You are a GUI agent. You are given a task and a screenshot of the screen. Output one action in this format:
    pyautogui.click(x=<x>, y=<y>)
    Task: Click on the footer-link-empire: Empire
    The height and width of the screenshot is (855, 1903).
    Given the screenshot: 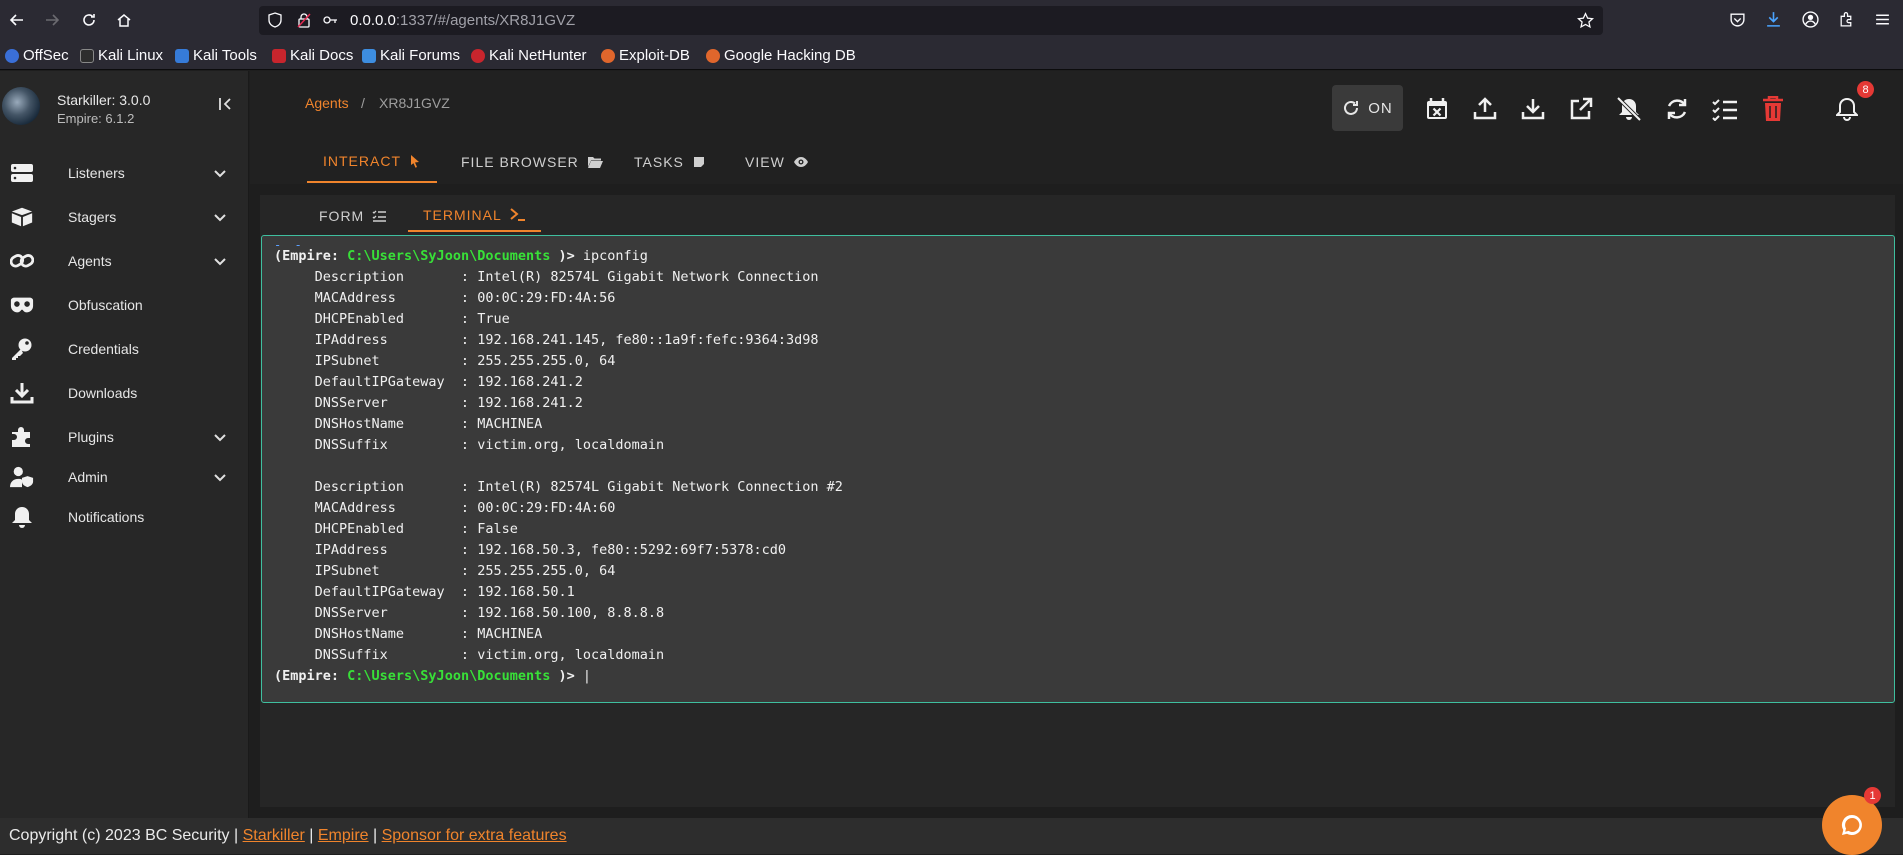 What is the action you would take?
    pyautogui.click(x=343, y=836)
    